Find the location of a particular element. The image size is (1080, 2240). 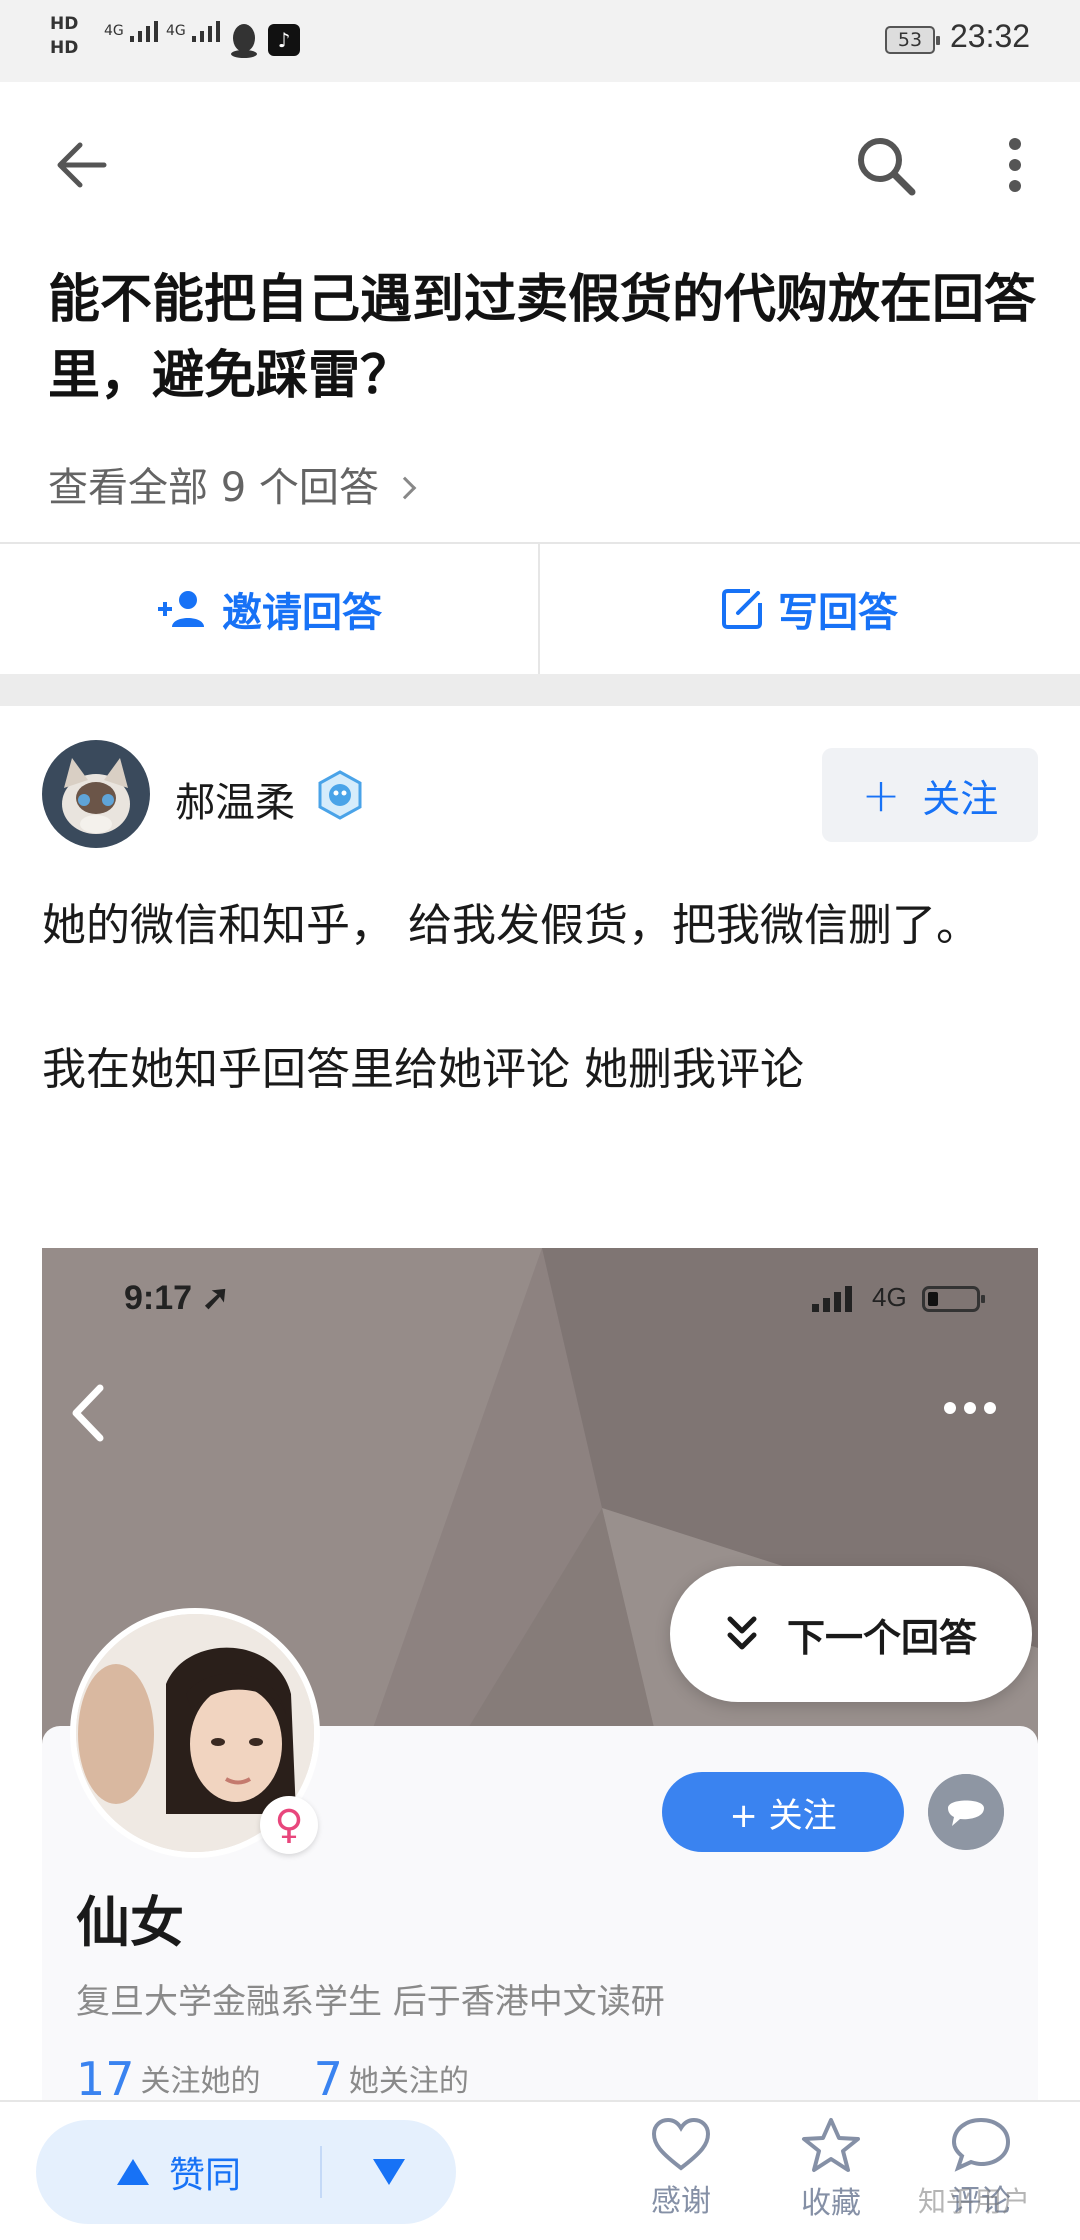

comment-bubble-icon is located at coordinates (981, 2144).